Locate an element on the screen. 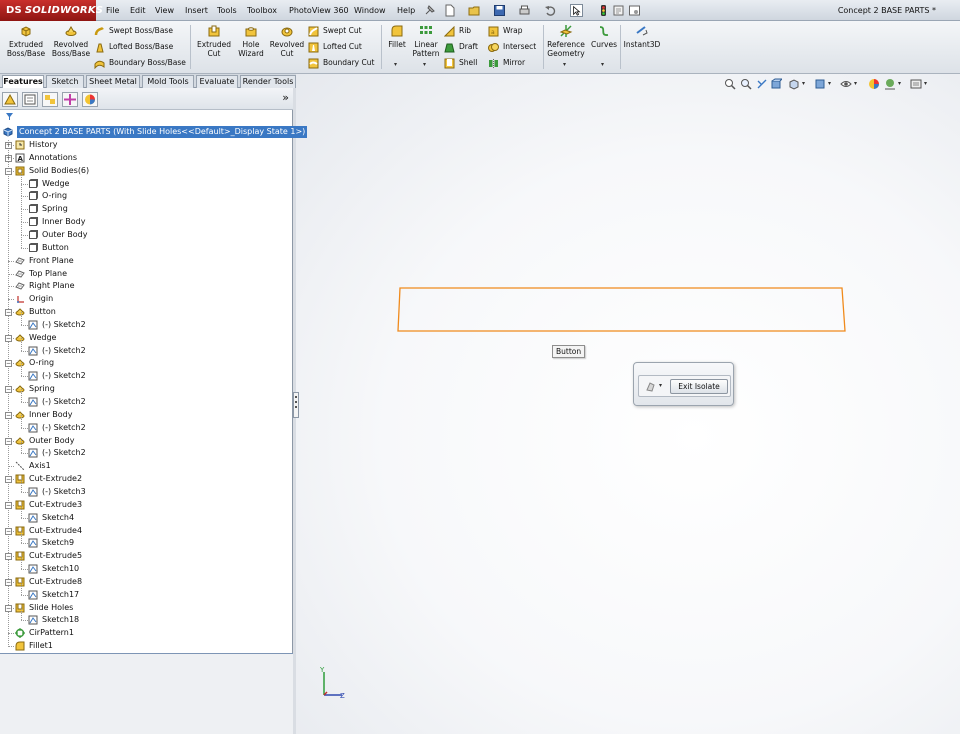 The image size is (960, 734). tab-sheet-metal: Sheet Metal is located at coordinates (113, 81).